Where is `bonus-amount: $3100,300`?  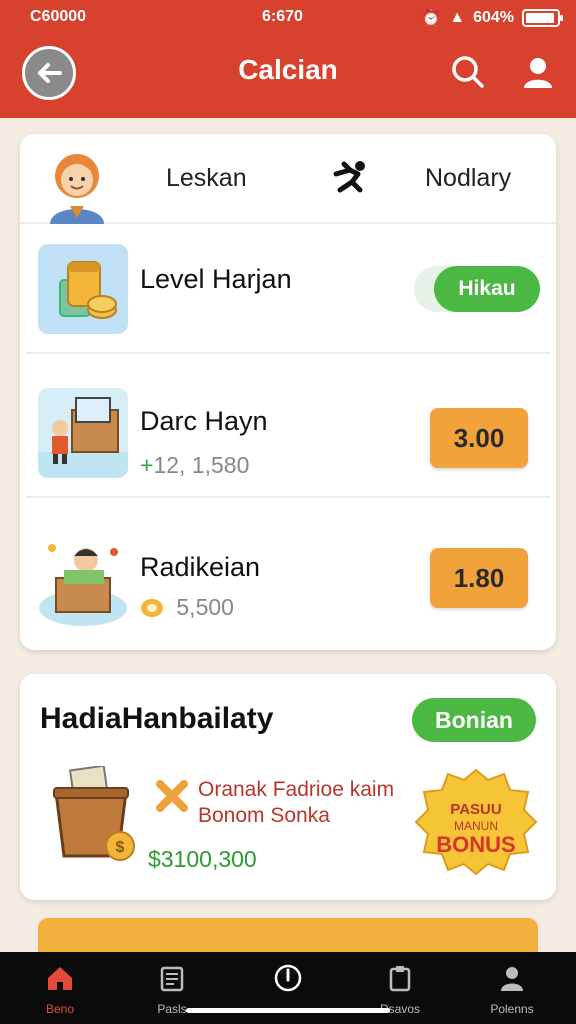
bonus-amount: $3100,300 is located at coordinates (202, 859).